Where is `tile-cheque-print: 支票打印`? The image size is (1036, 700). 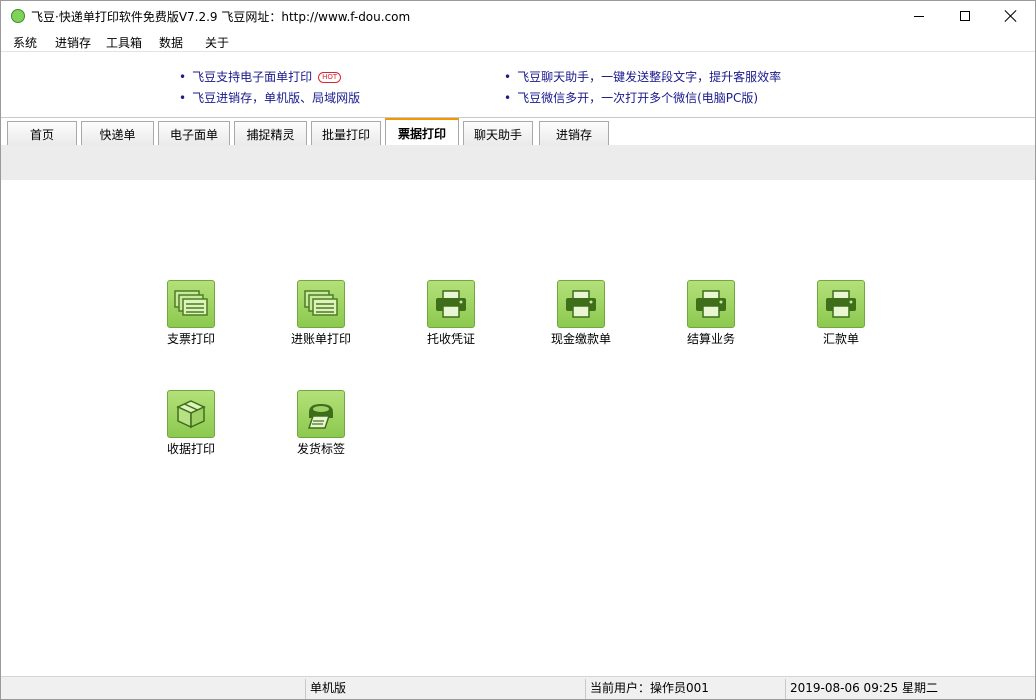
tile-cheque-print: 支票打印 is located at coordinates (191, 320).